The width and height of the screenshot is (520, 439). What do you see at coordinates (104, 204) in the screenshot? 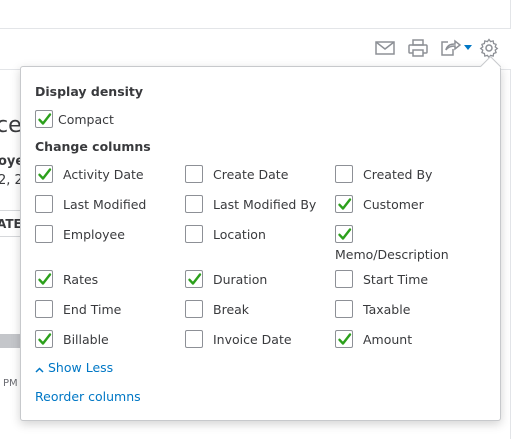
I see `column-label-last-modified: Last Modified` at bounding box center [104, 204].